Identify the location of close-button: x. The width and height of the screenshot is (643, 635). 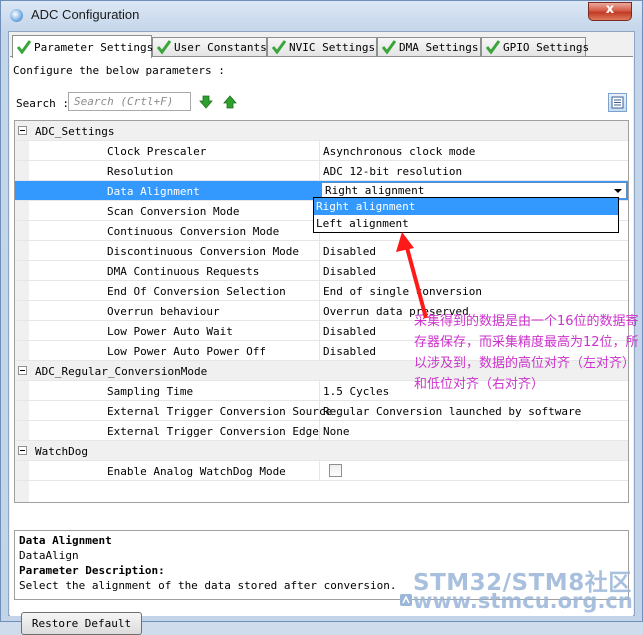
(610, 11).